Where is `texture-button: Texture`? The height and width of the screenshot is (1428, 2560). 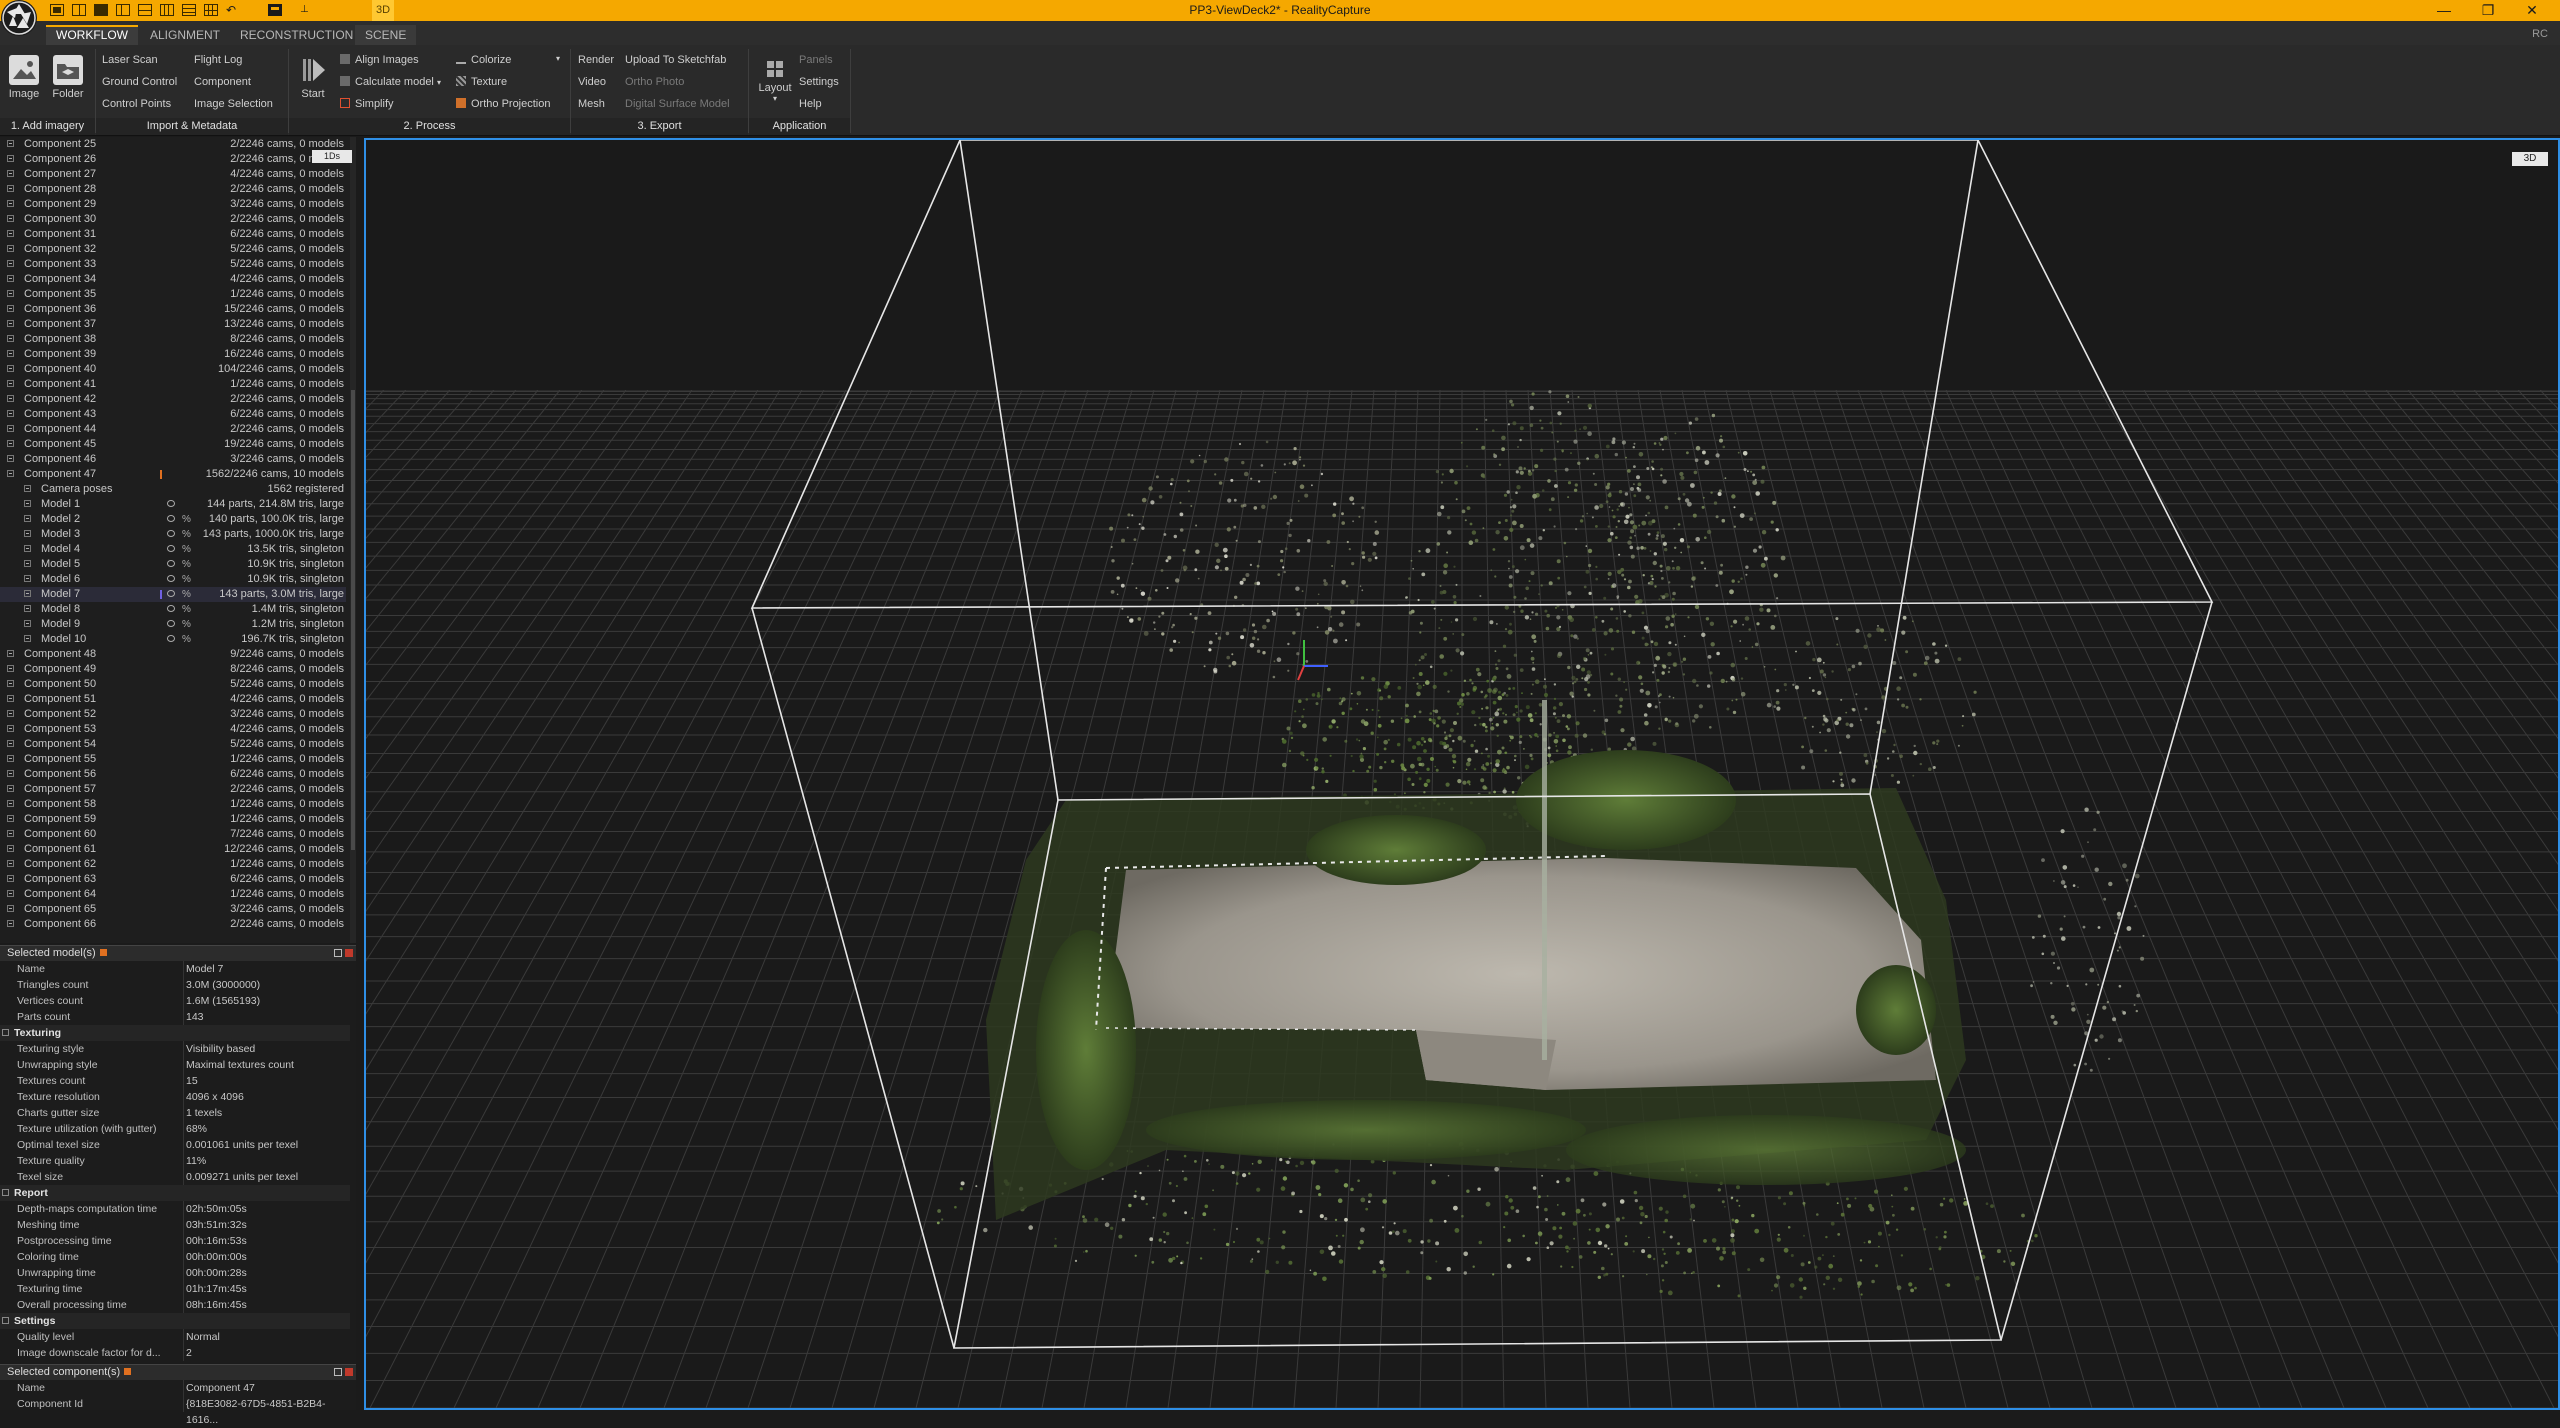
texture-button: Texture is located at coordinates (481, 82).